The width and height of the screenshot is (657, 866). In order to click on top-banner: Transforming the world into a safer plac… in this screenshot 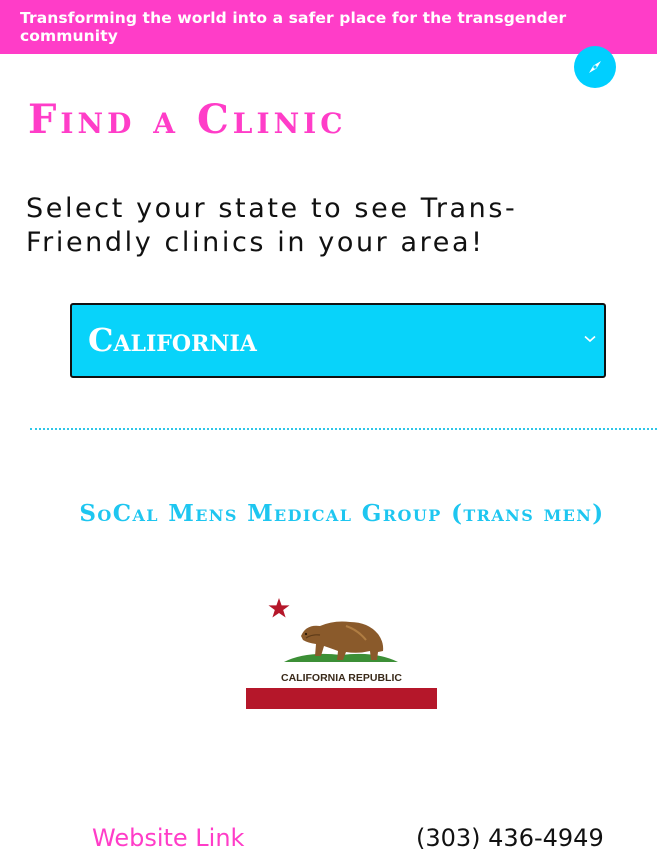, I will do `click(328, 27)`.